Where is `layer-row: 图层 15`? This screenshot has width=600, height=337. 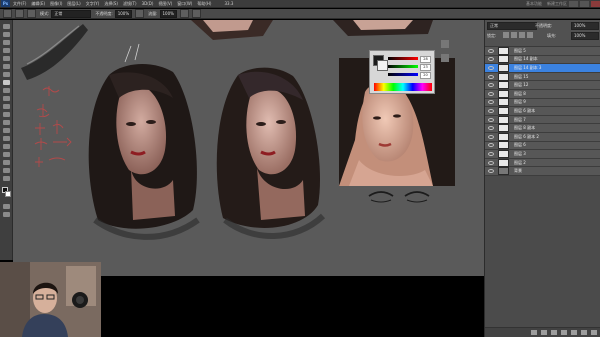
layer-row: 图层 15 is located at coordinates (542, 77).